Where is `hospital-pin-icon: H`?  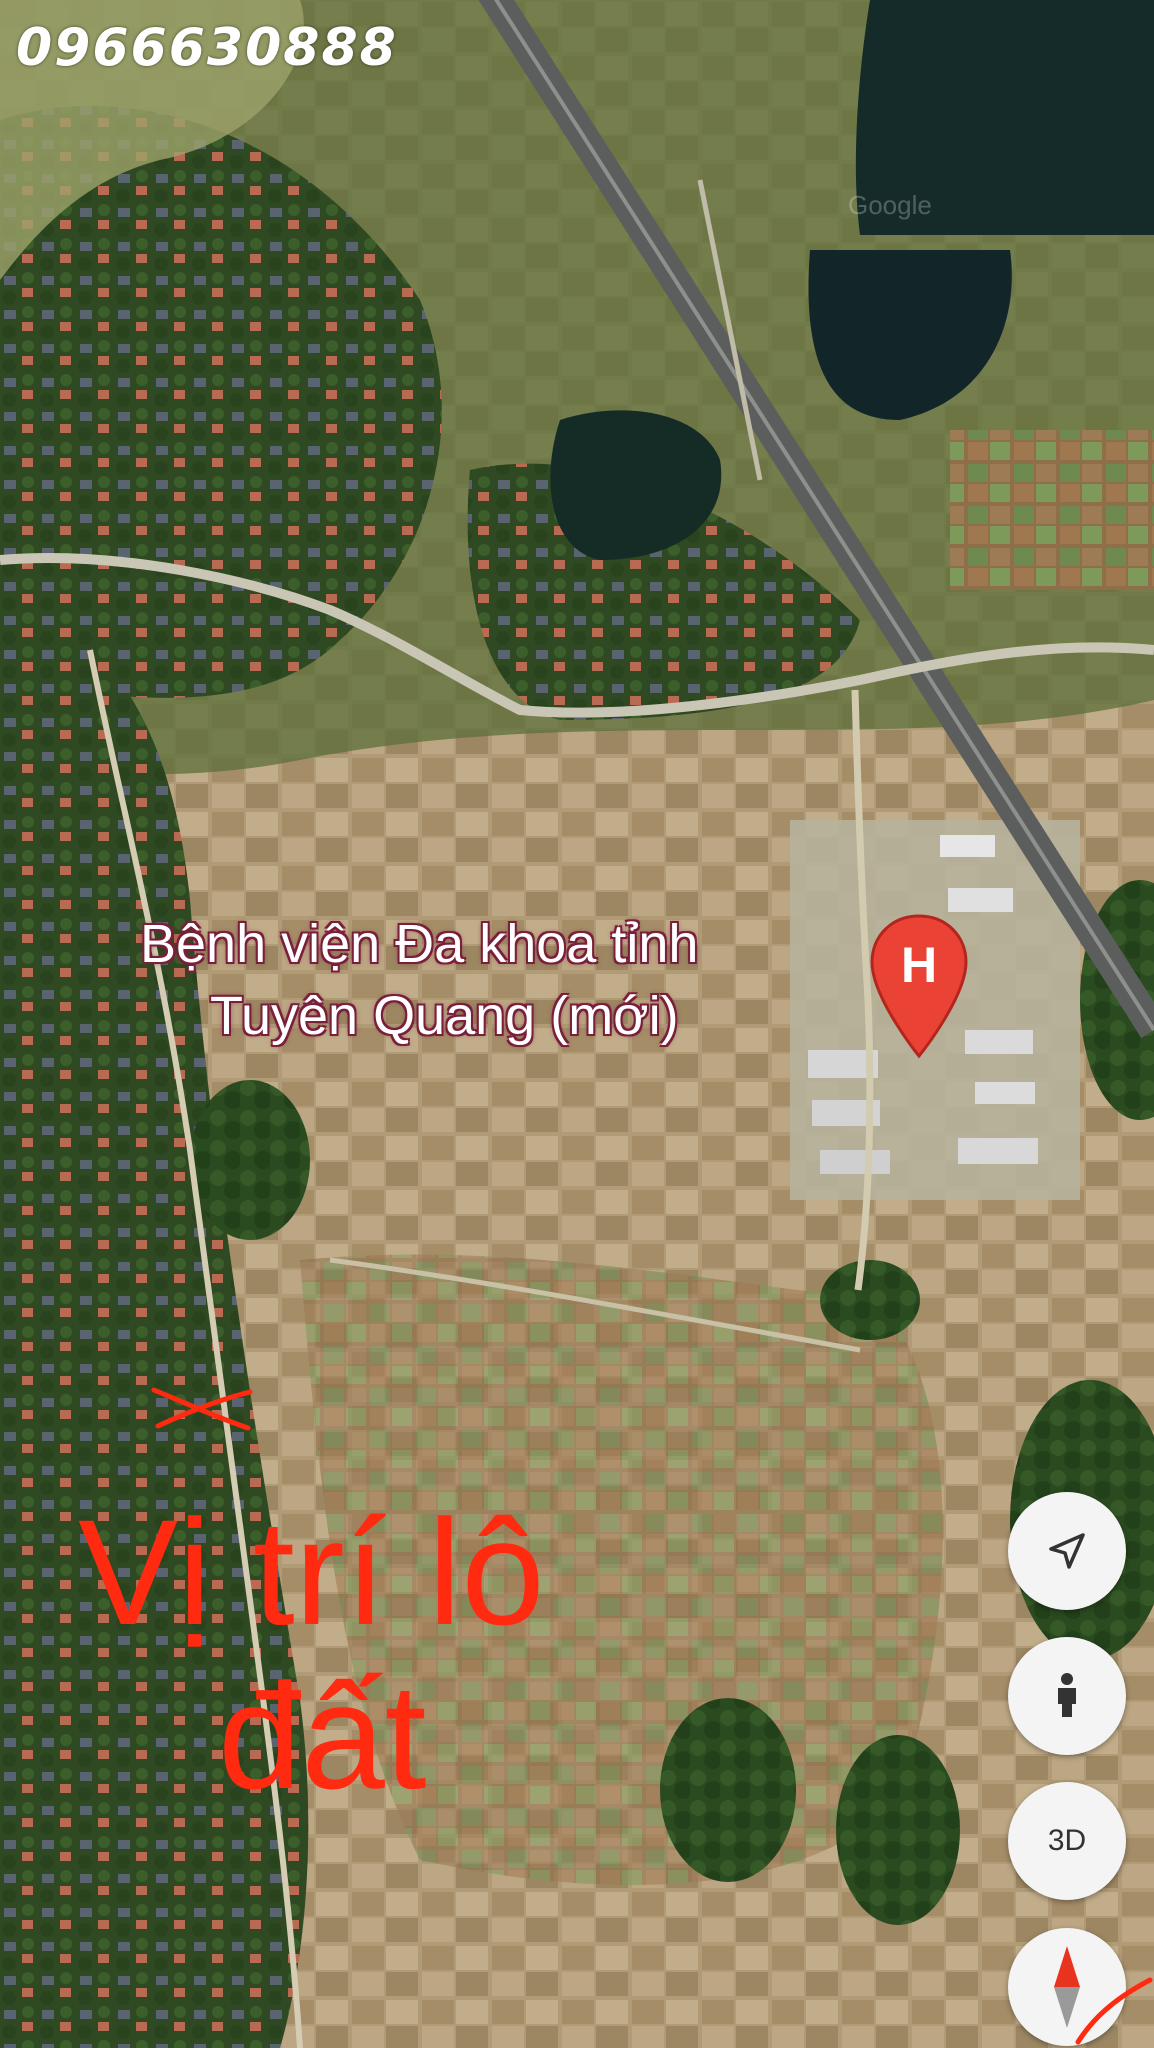 hospital-pin-icon: H is located at coordinates (919, 986).